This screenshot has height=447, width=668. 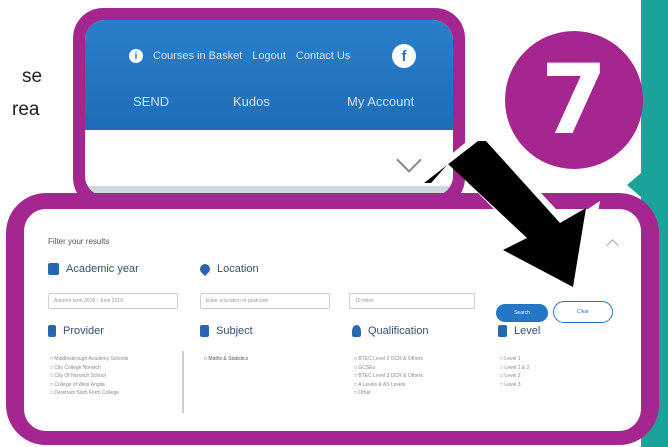 What do you see at coordinates (508, 217) in the screenshot?
I see `pointer-arrow-icon` at bounding box center [508, 217].